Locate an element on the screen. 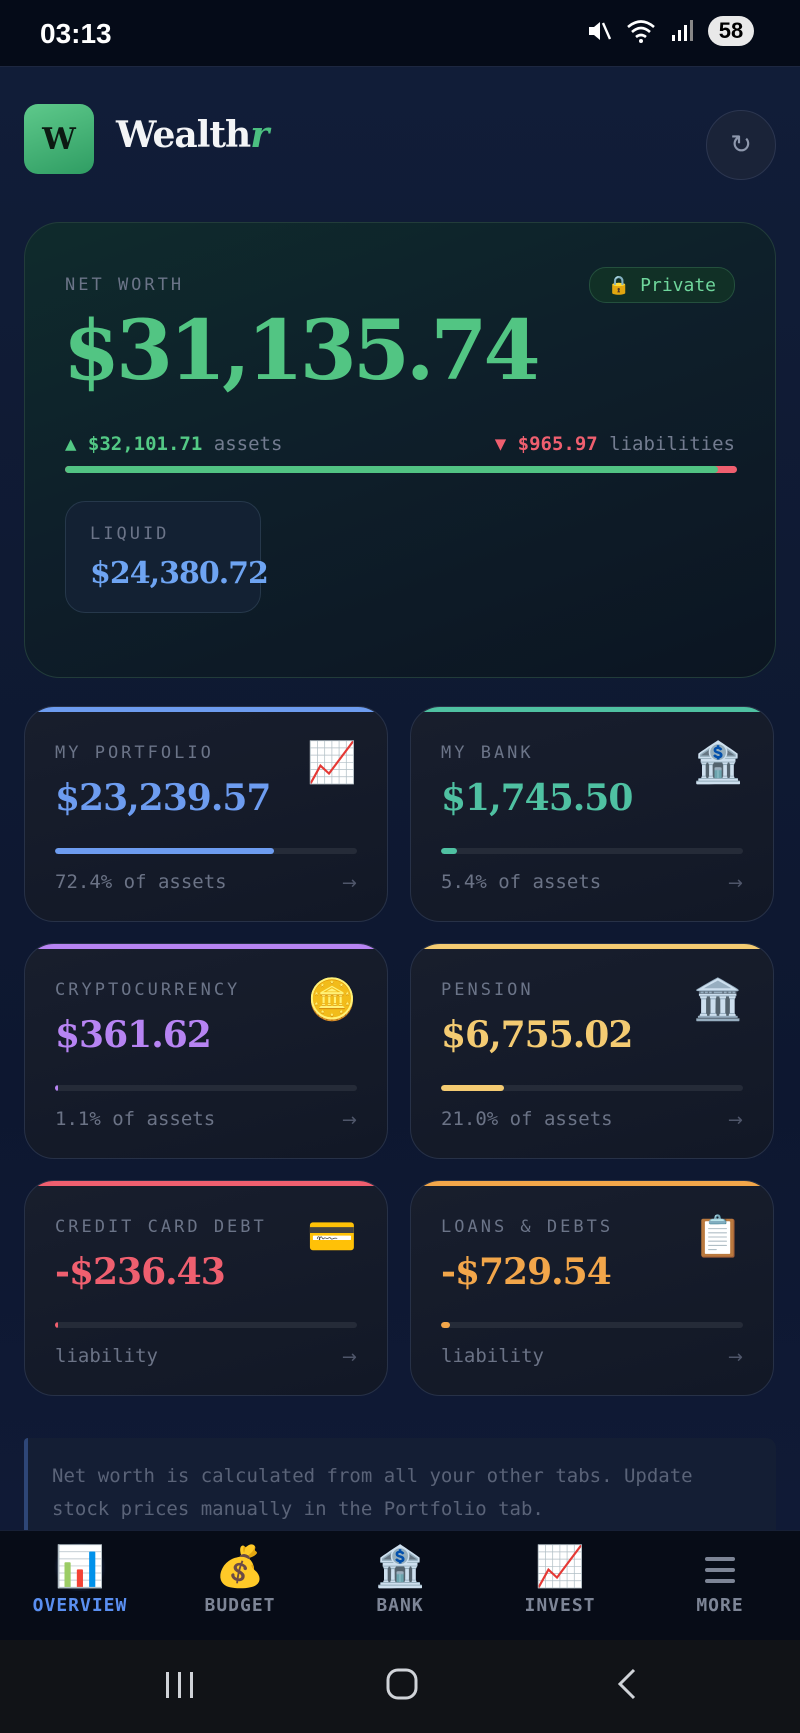 This screenshot has width=800, height=1733. bar-chart-icon: 📊 is located at coordinates (80, 1567).